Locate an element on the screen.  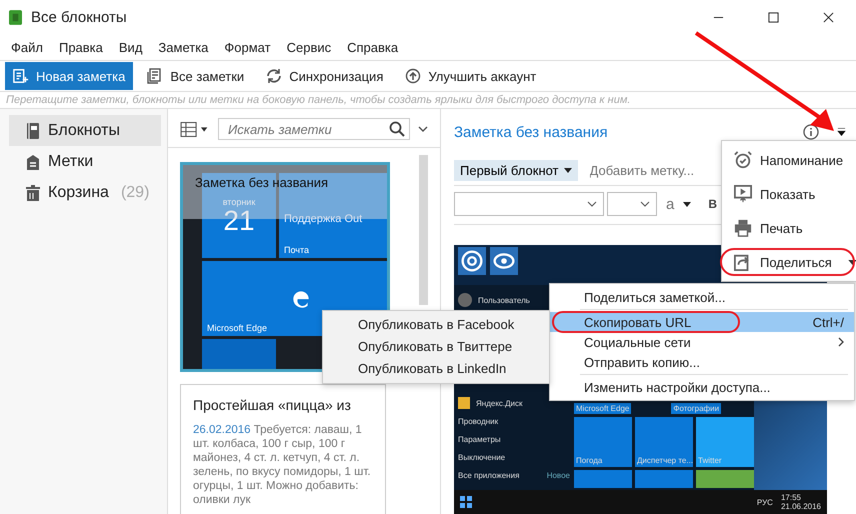
language-label: РУС is located at coordinates (764, 502).